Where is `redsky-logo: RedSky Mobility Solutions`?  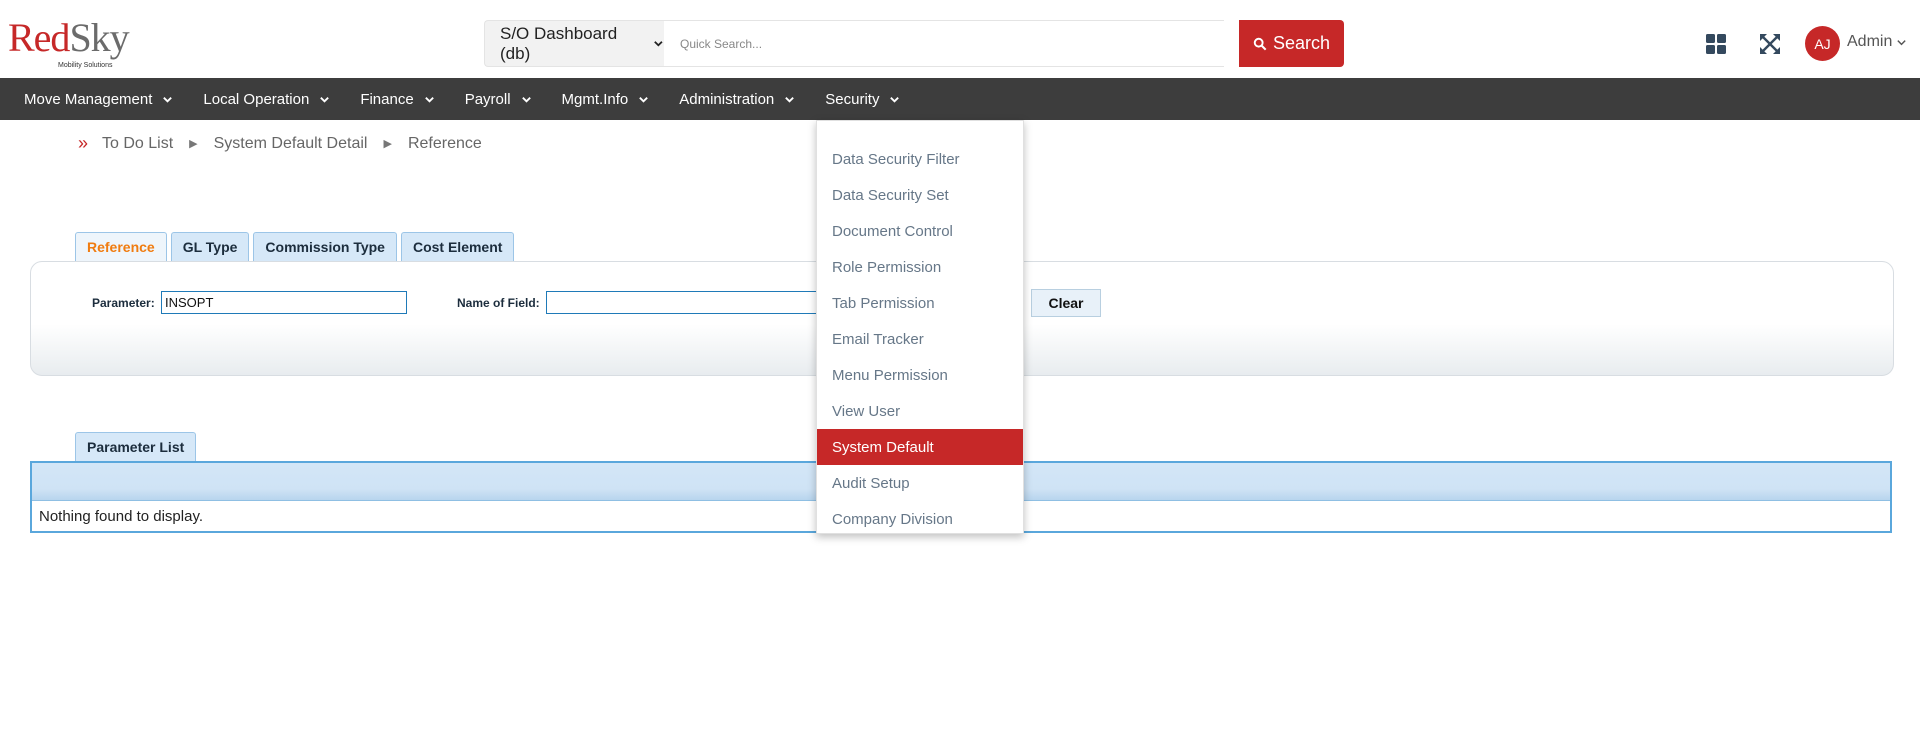 redsky-logo: RedSky Mobility Solutions is located at coordinates (69, 44).